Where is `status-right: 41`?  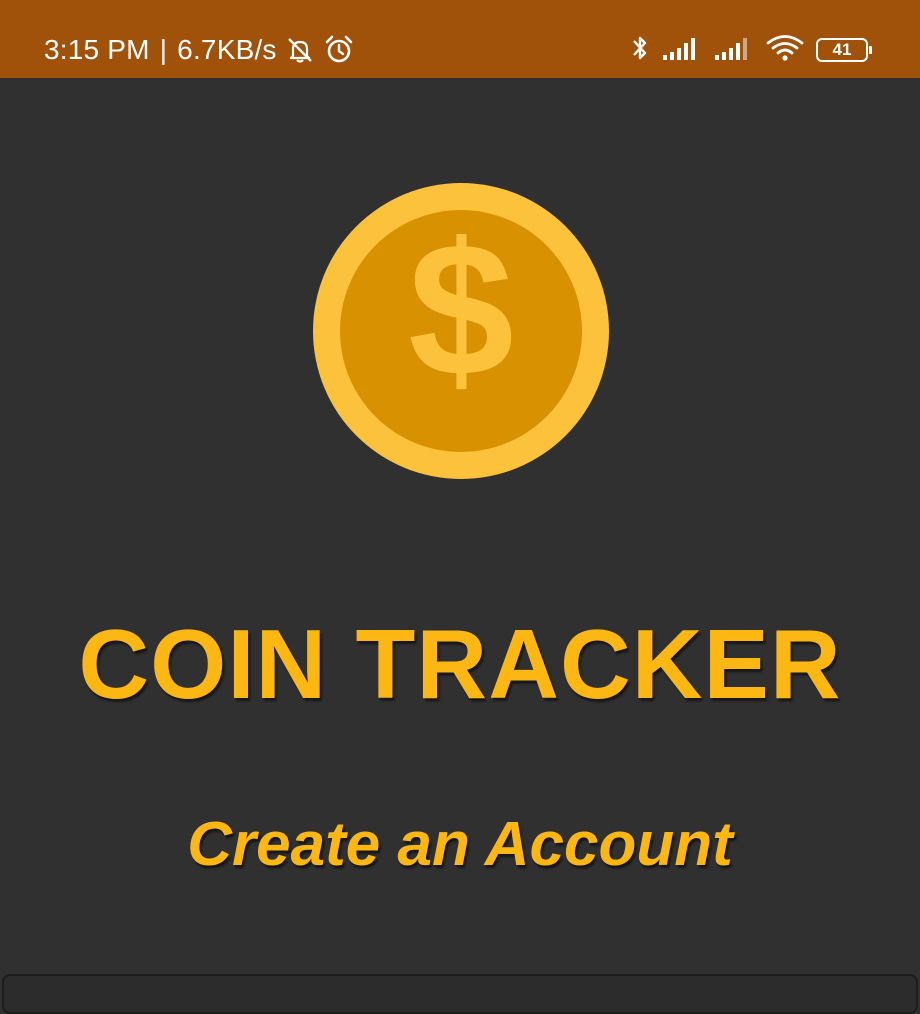
status-right: 41 is located at coordinates (751, 50).